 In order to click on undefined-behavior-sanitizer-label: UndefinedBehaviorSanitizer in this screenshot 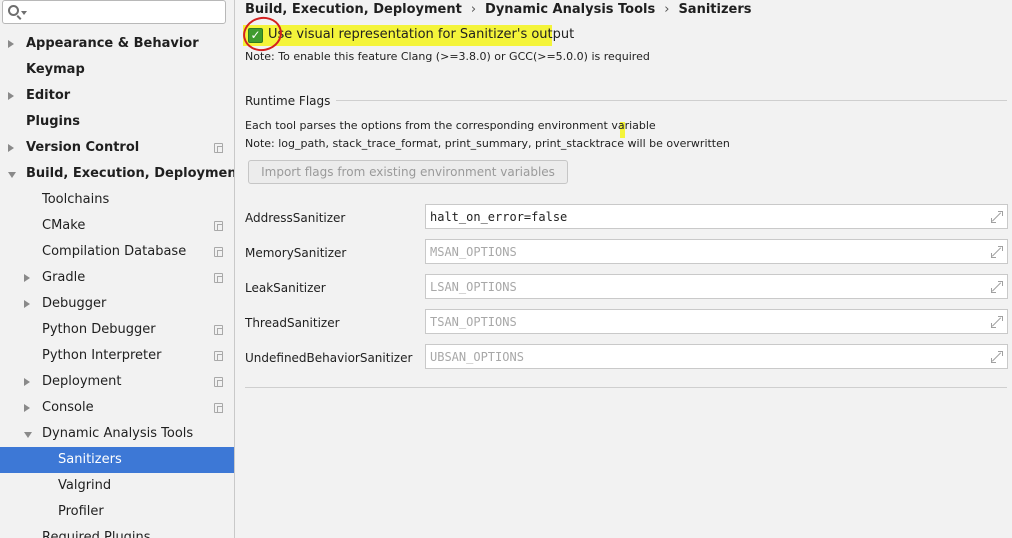, I will do `click(329, 358)`.